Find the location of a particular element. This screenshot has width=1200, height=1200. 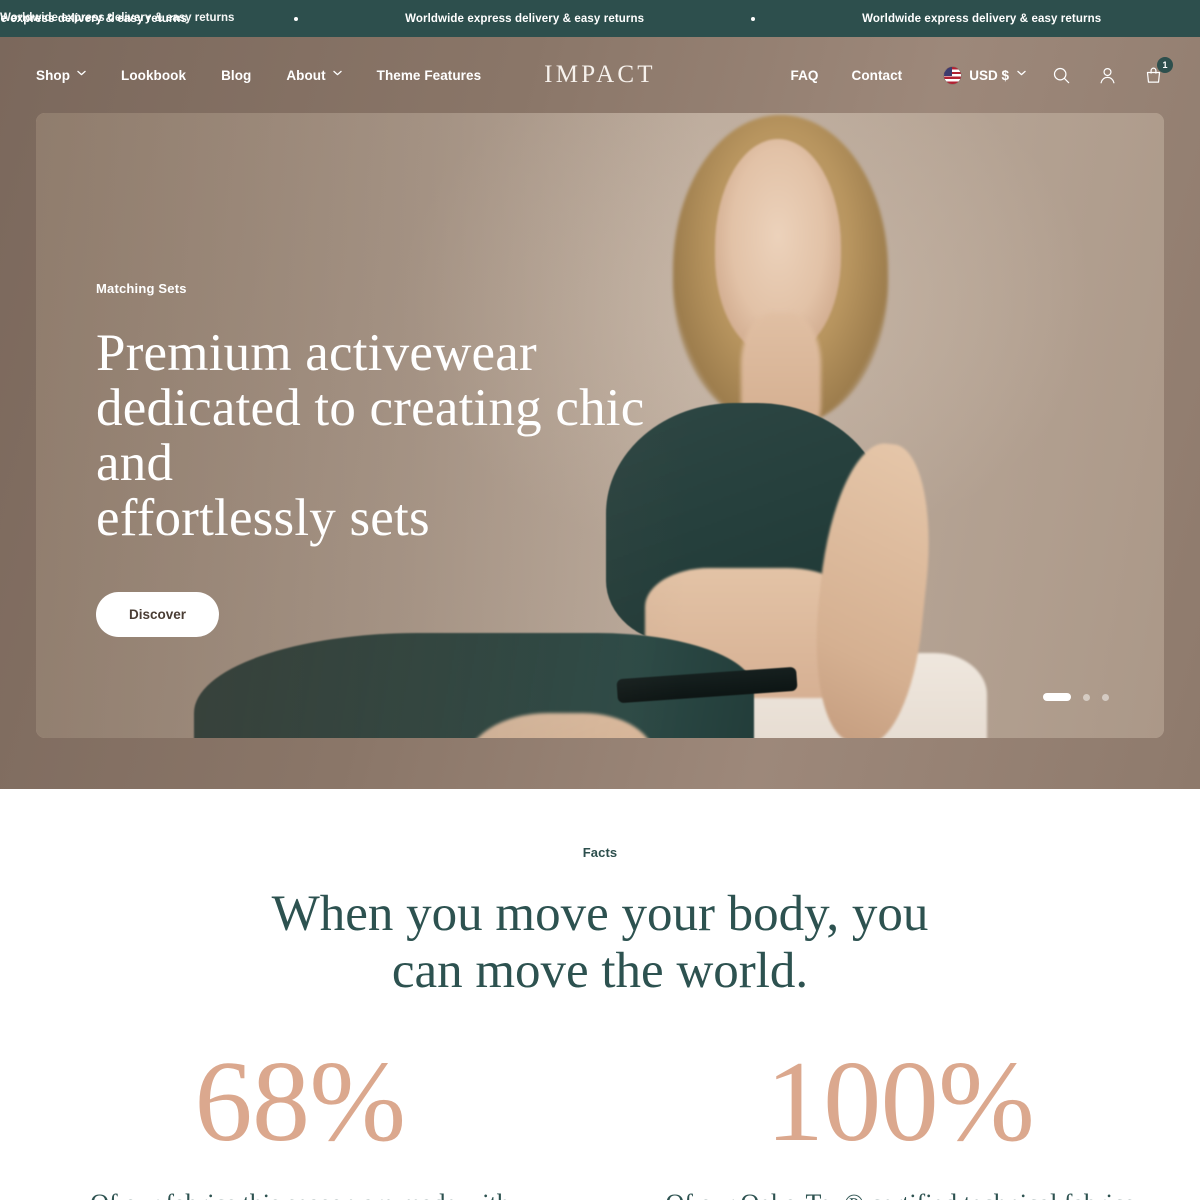

nav-item-label: Theme Features is located at coordinates (429, 75).